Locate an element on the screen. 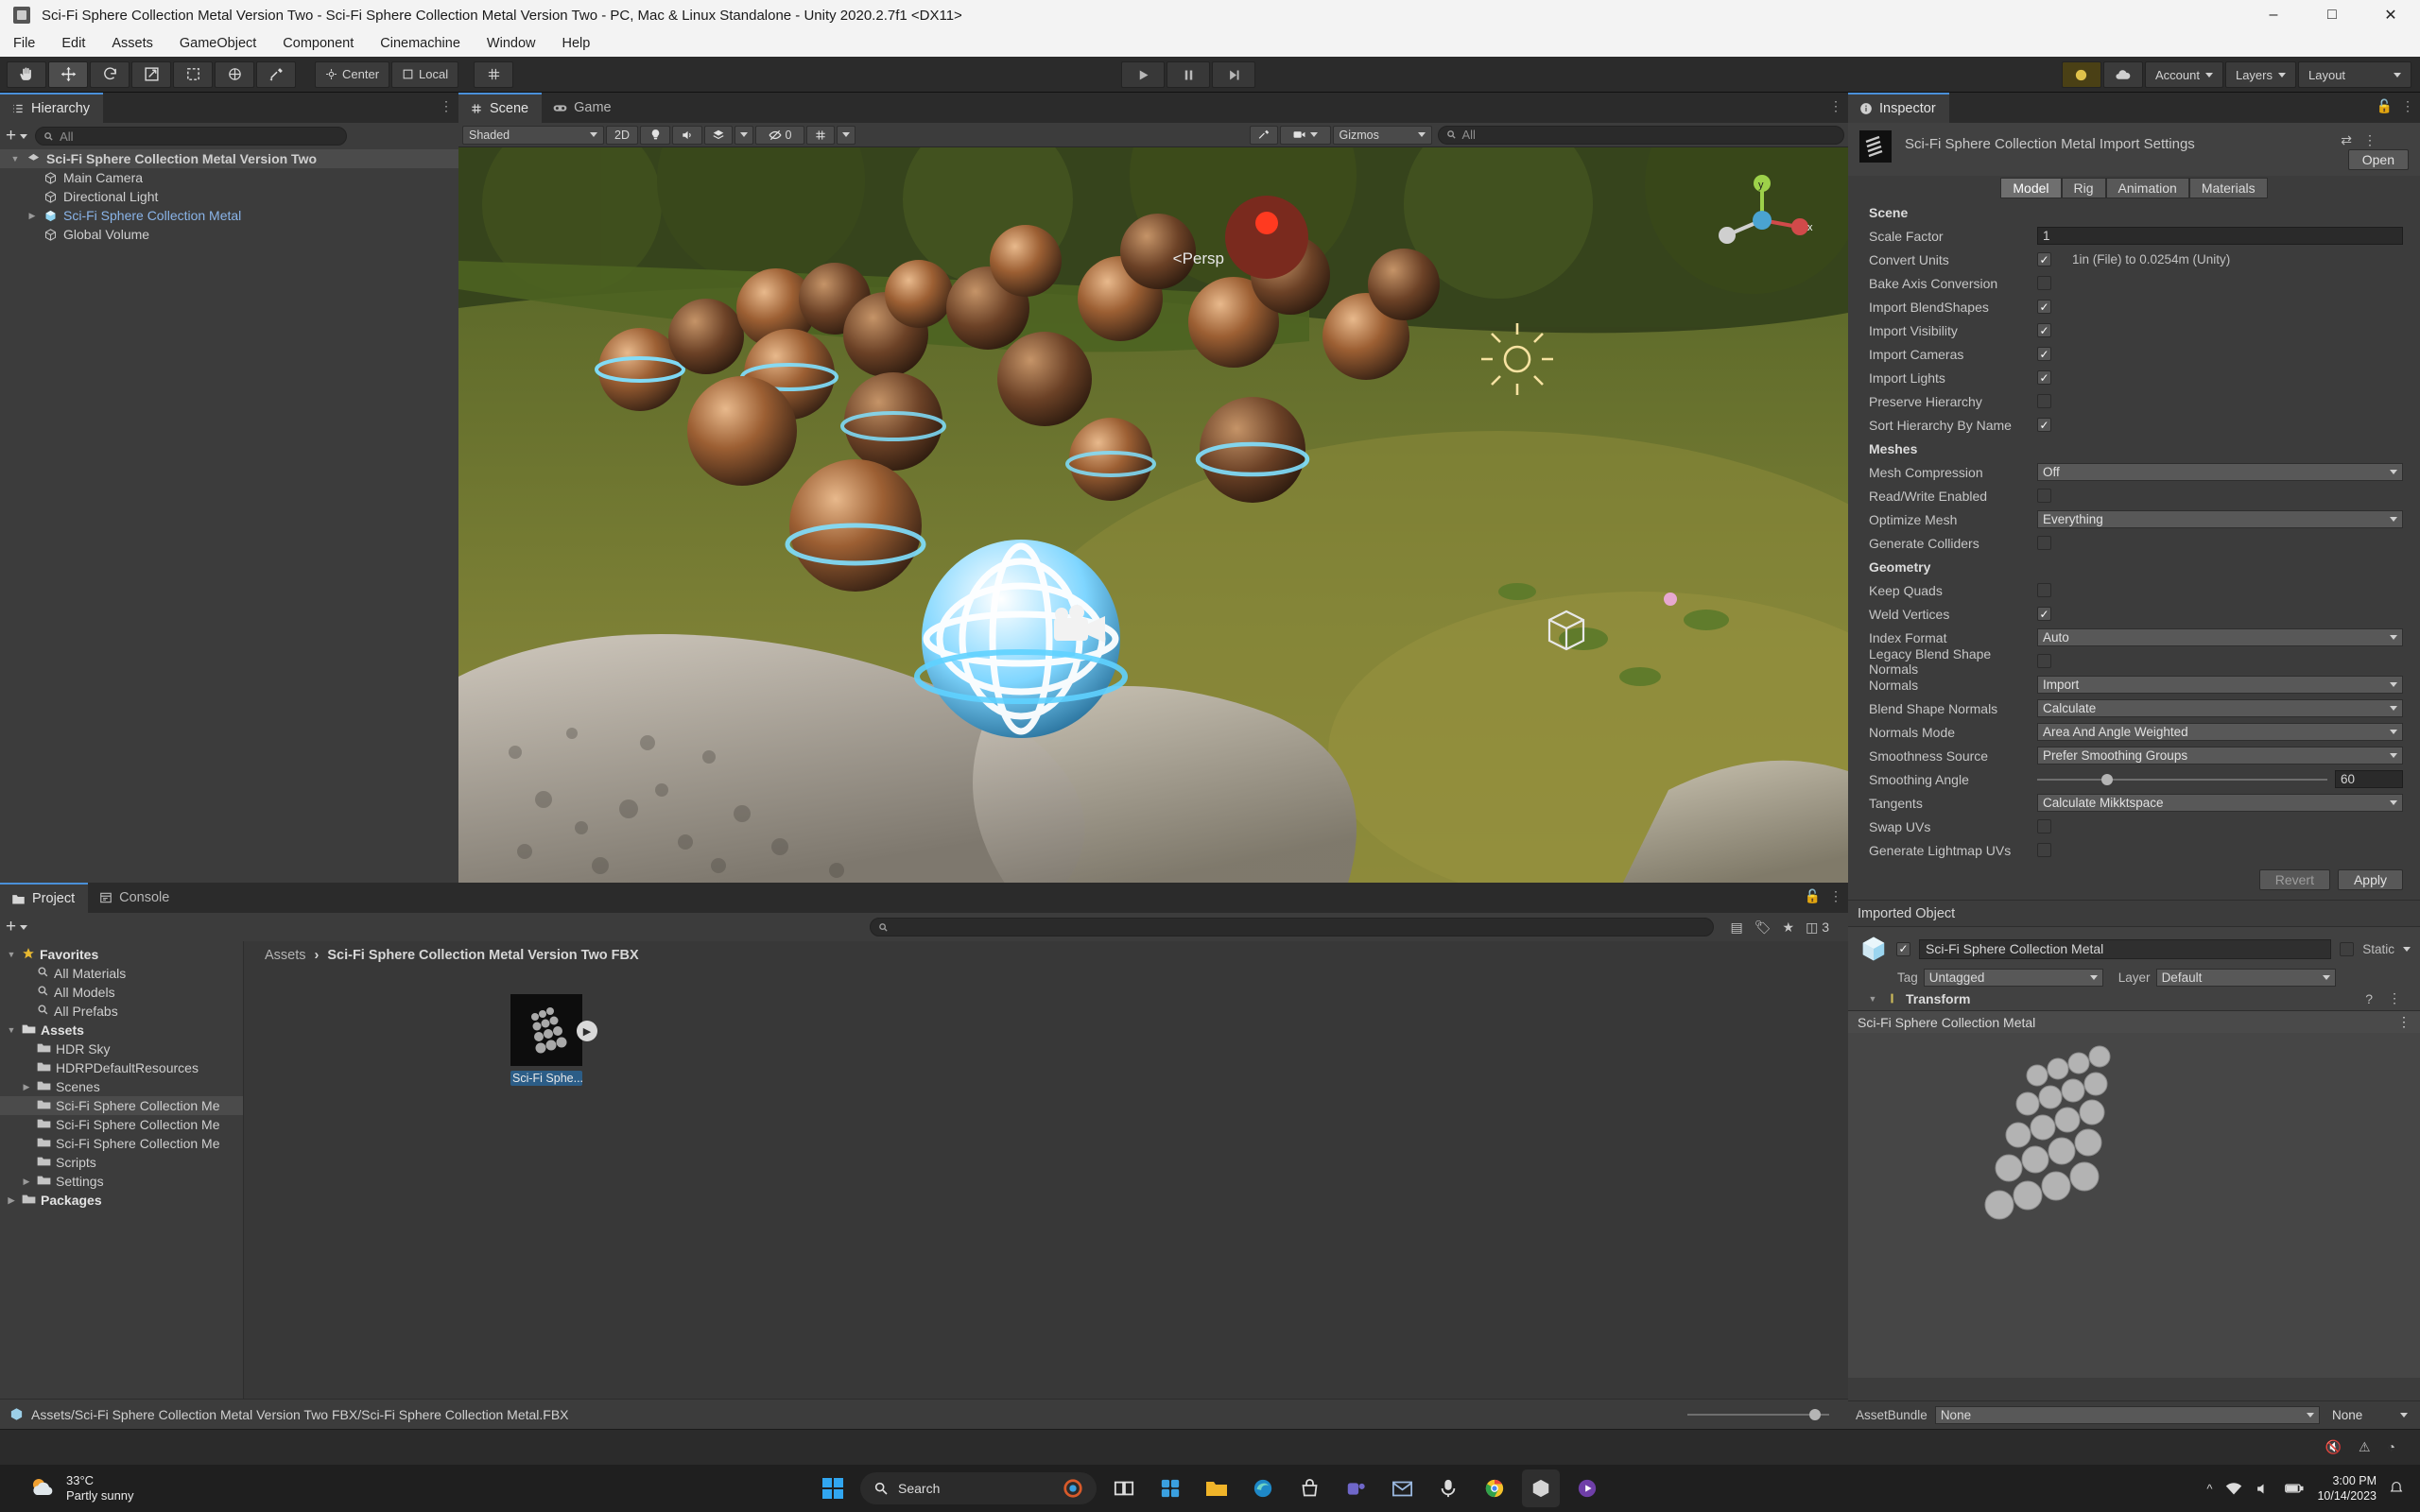 Image resolution: width=2420 pixels, height=1512 pixels. scene-search-input: All is located at coordinates (1640, 135).